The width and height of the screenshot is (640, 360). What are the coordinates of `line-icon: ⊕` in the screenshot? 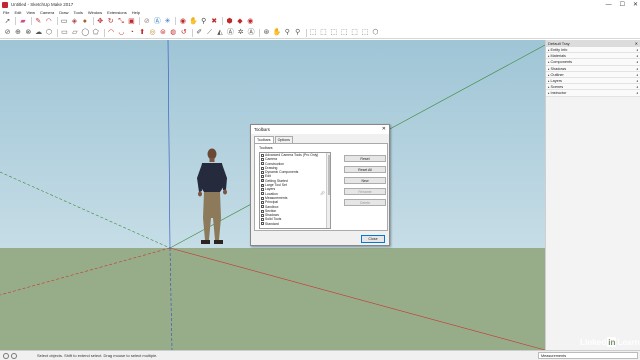 It's located at (17, 32).